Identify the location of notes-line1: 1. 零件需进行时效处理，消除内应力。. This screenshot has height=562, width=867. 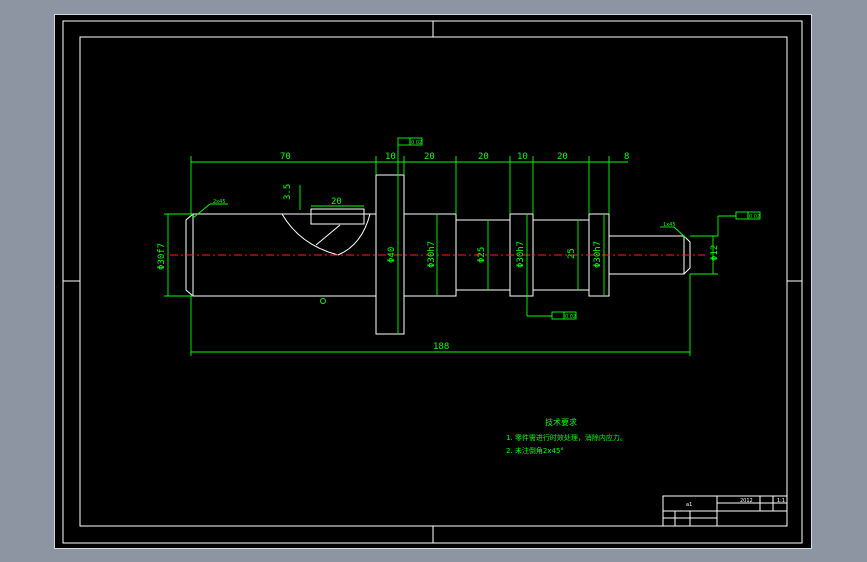
(566, 437).